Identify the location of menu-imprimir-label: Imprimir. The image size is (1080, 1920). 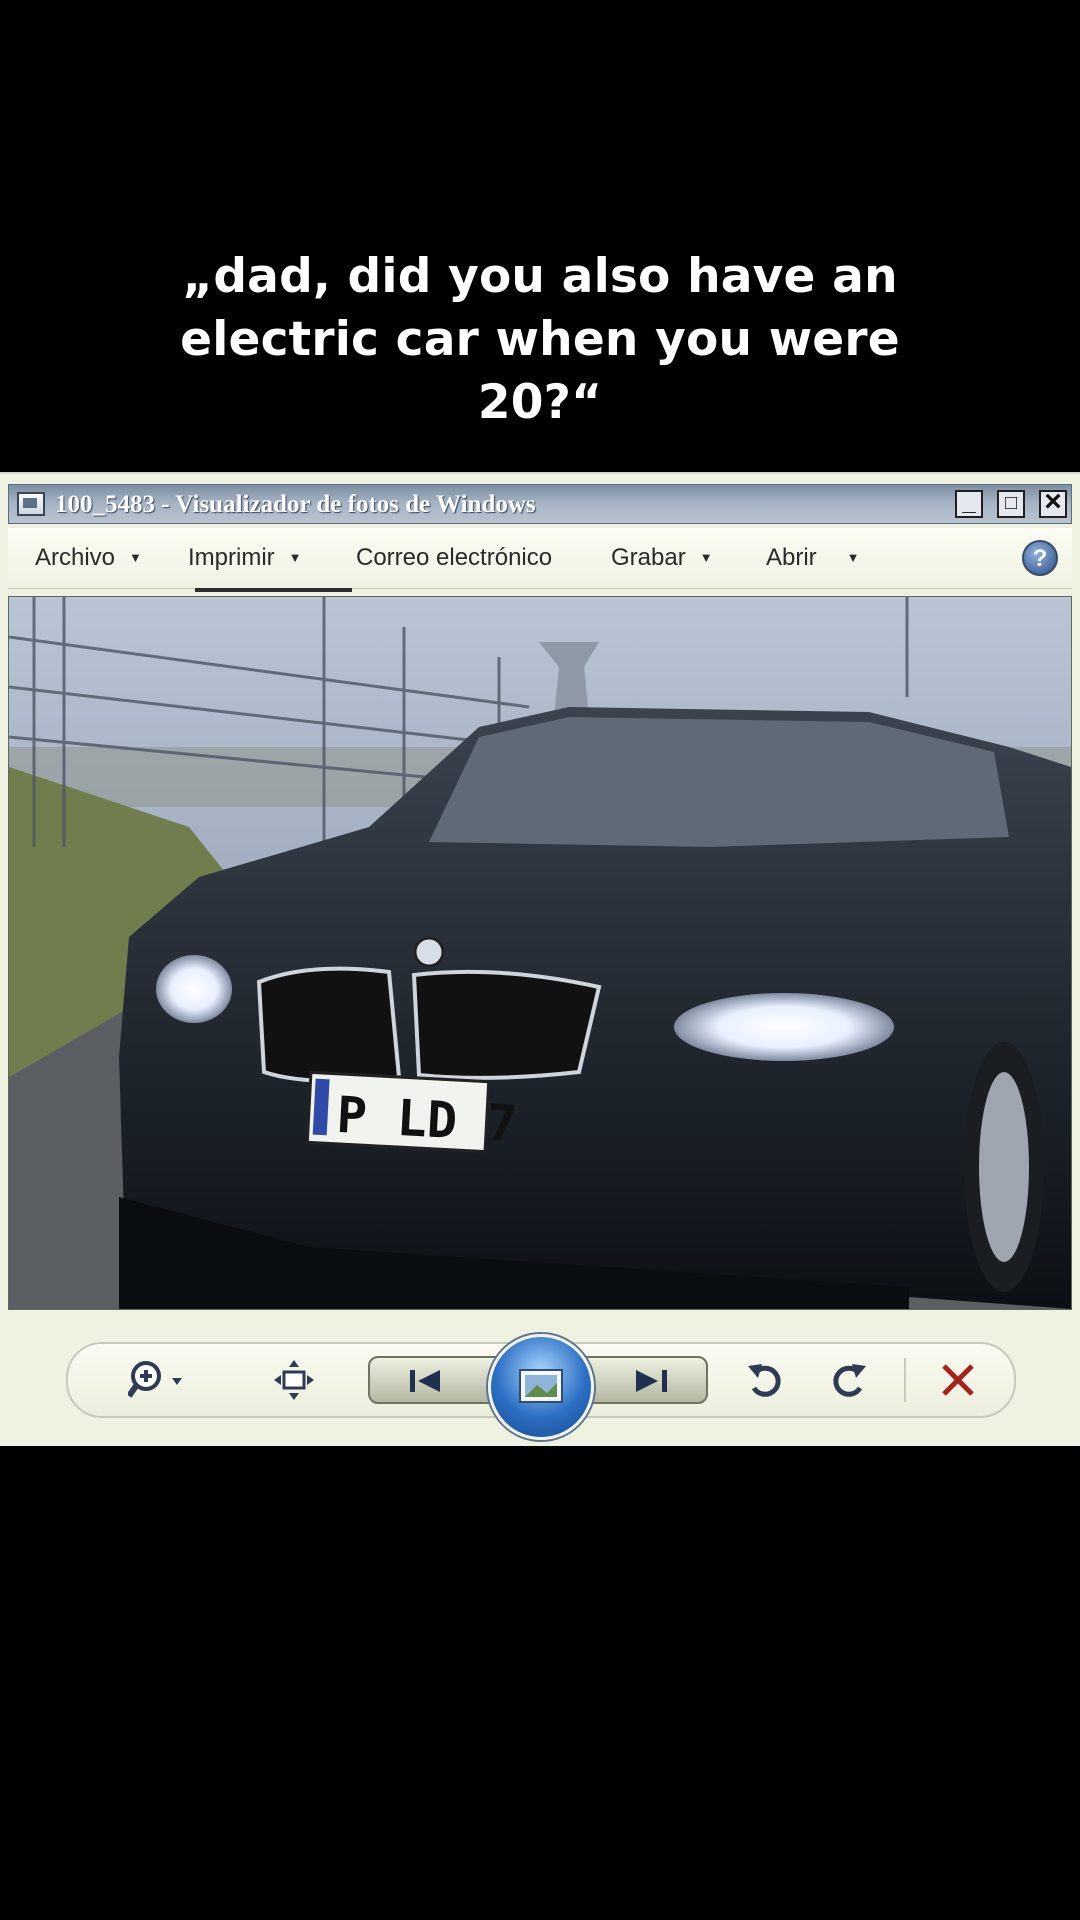
(231, 557).